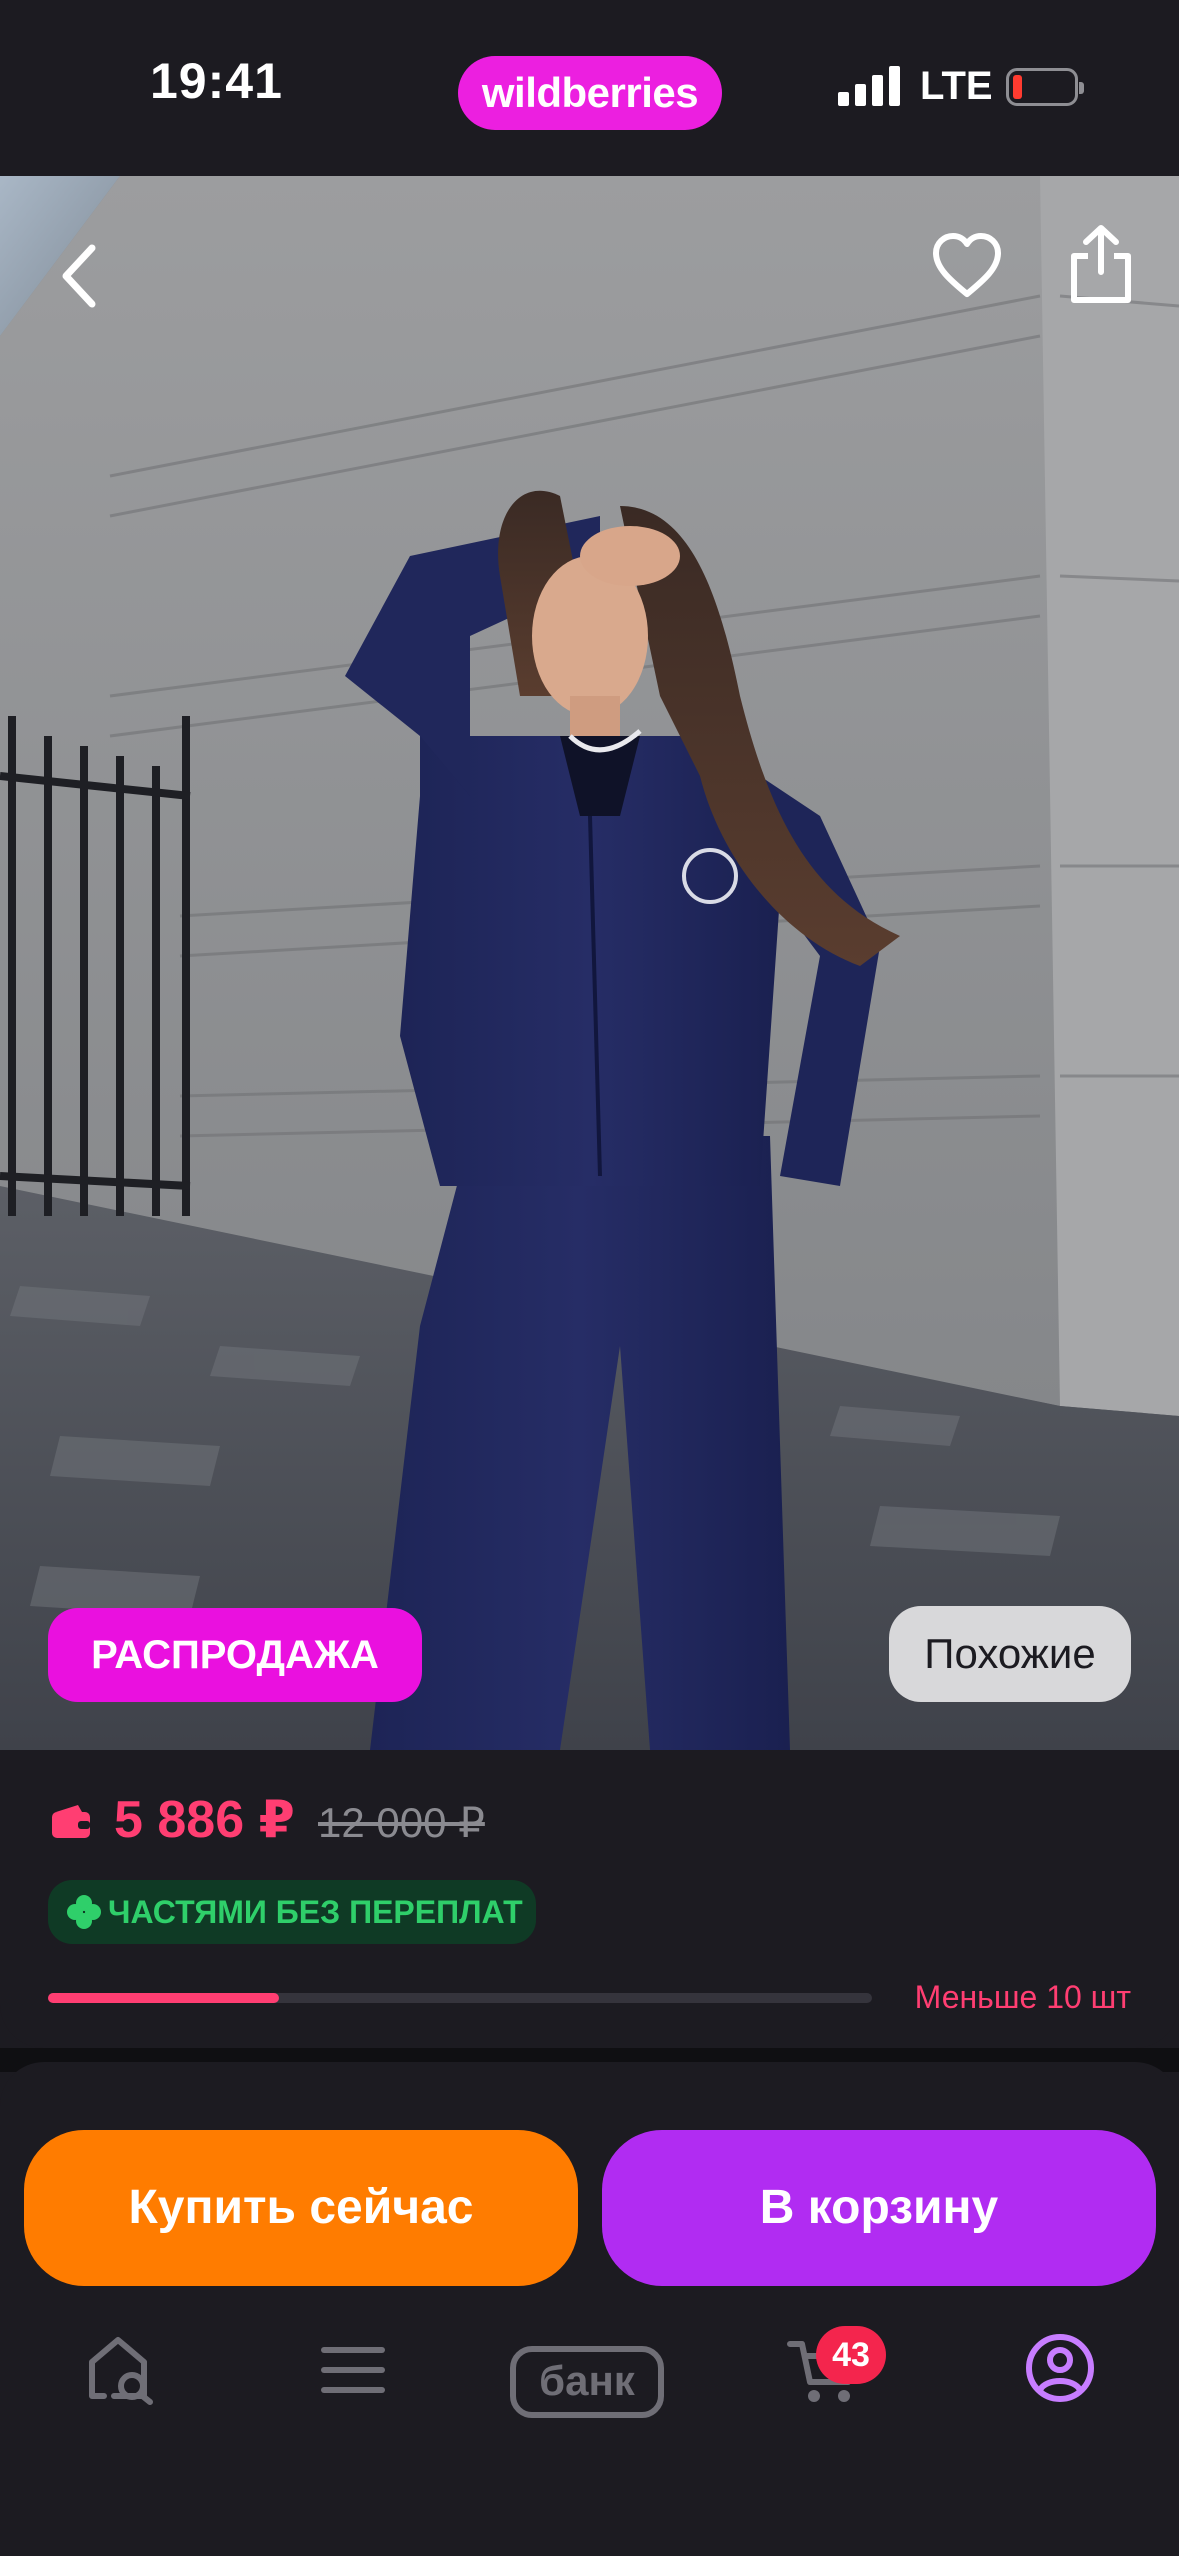  What do you see at coordinates (1045, 87) in the screenshot?
I see `battery-icon` at bounding box center [1045, 87].